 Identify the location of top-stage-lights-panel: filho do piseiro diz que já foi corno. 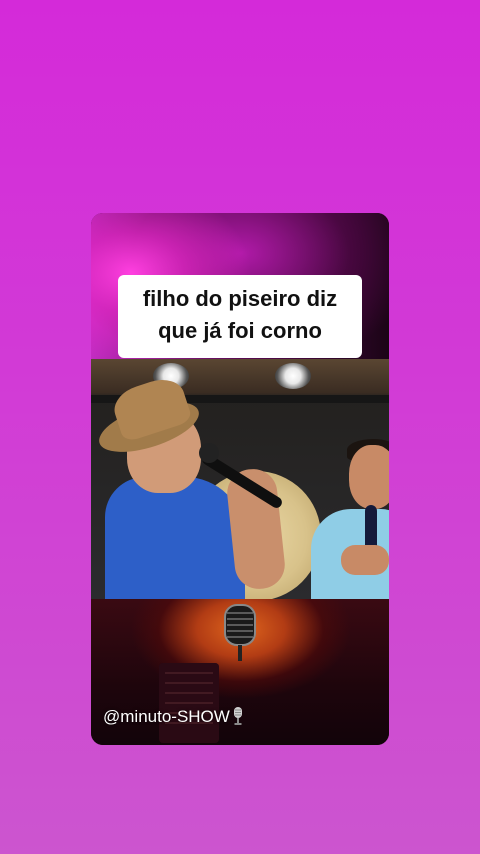
(240, 286).